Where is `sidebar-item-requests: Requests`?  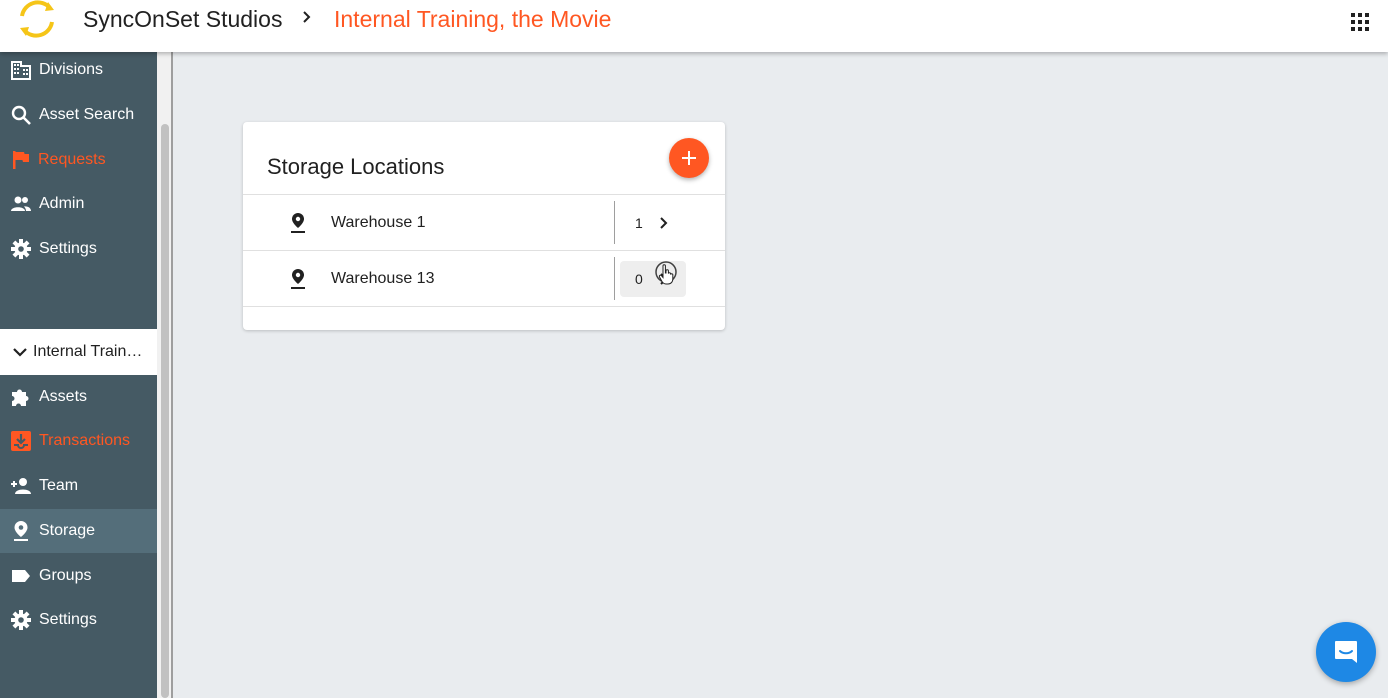 sidebar-item-requests: Requests is located at coordinates (78, 160).